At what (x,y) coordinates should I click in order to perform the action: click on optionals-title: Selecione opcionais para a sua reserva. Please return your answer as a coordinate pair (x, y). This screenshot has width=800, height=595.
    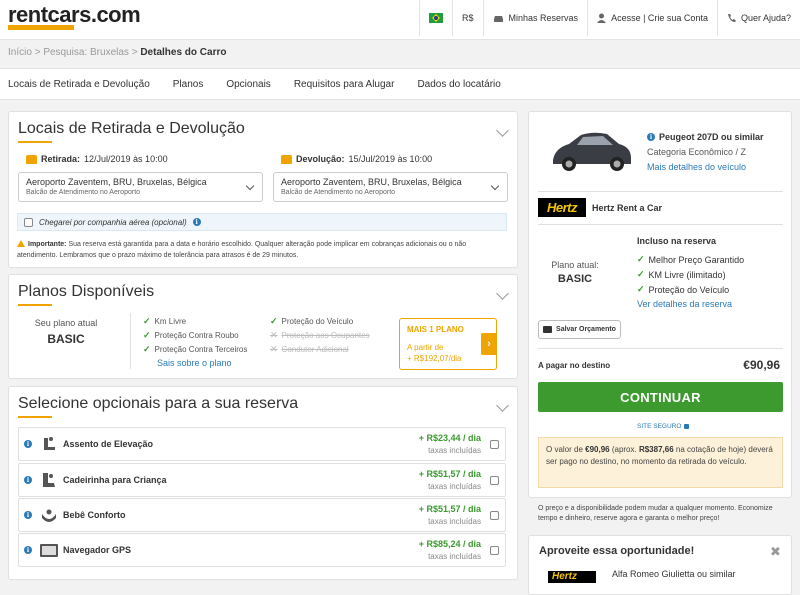
    Looking at the image, I should click on (158, 403).